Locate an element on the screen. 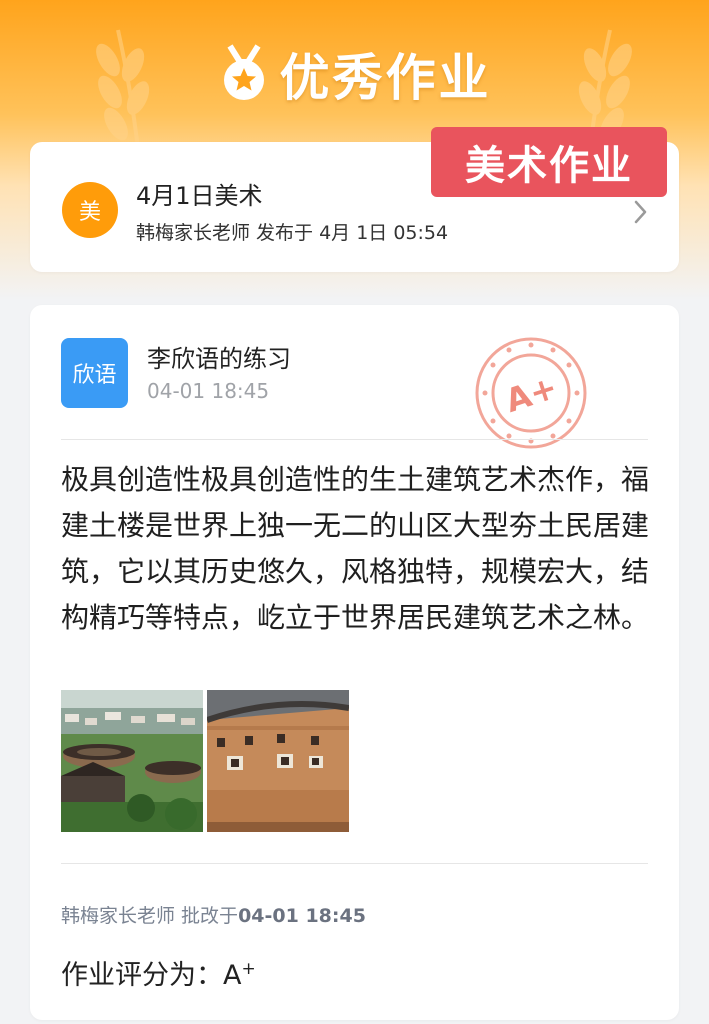  medal-icon is located at coordinates (243, 72).